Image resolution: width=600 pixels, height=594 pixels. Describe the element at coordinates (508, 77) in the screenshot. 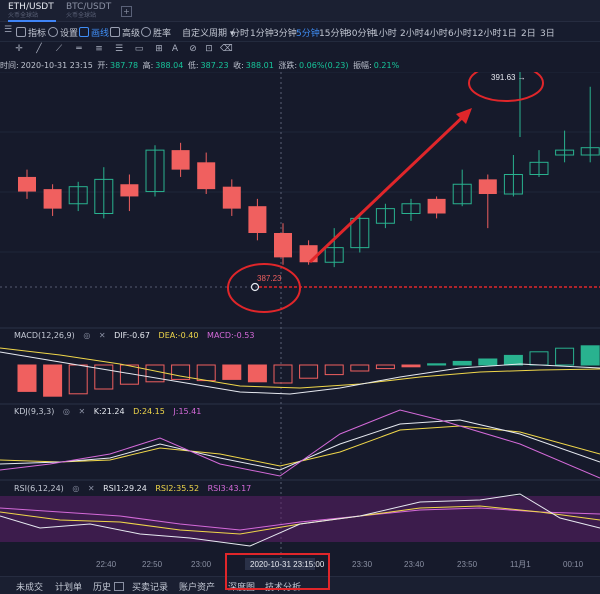

I see `high-price-label: 391.63 →` at that location.